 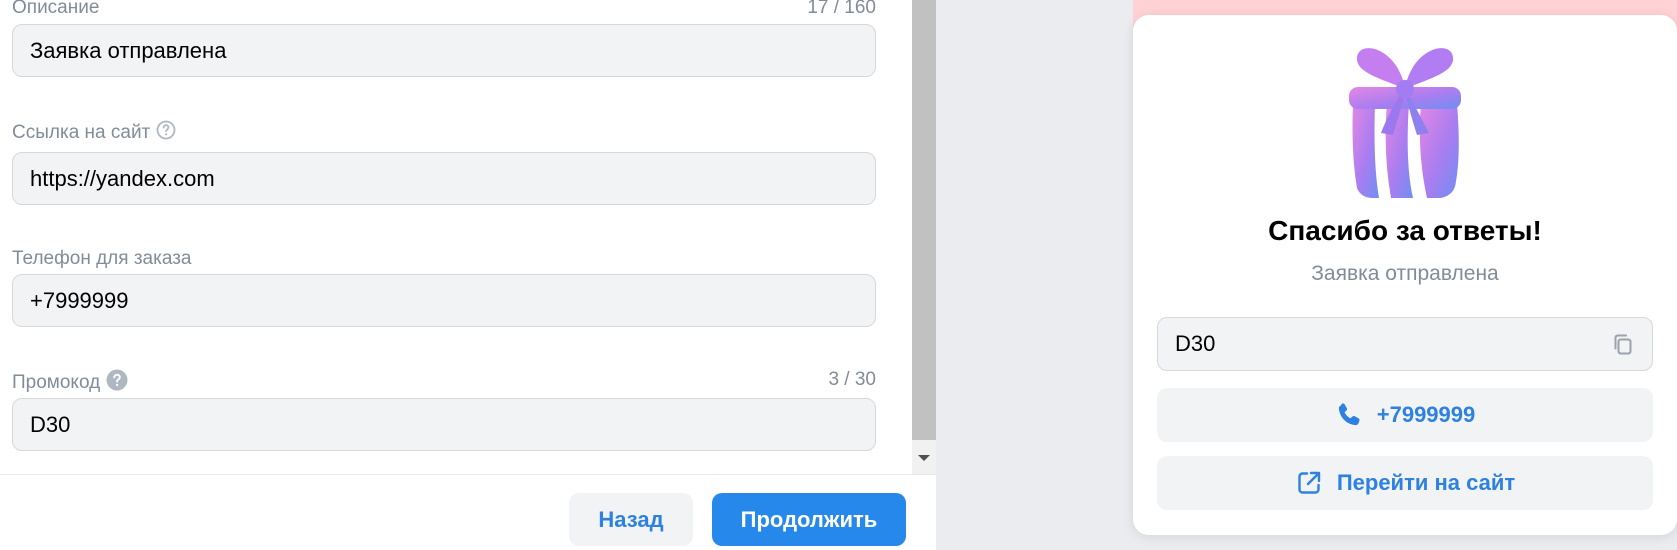 I want to click on form-footer: Назад Продолжить, so click(x=468, y=512).